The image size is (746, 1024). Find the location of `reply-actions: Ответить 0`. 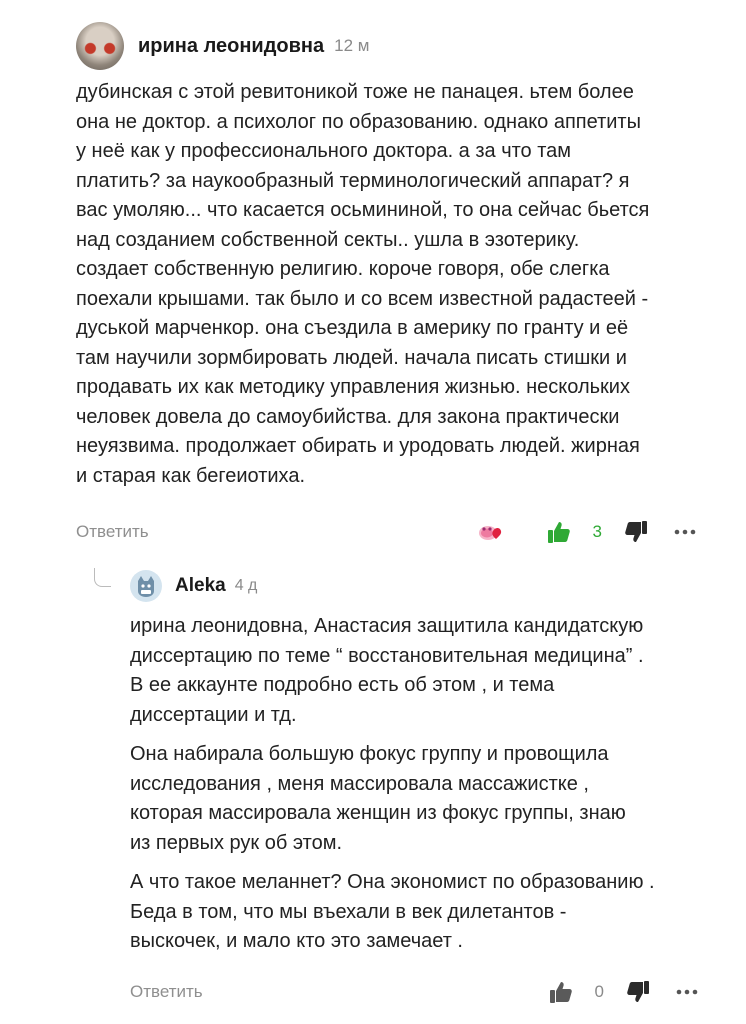

reply-actions: Ответить 0 is located at coordinates (414, 992).